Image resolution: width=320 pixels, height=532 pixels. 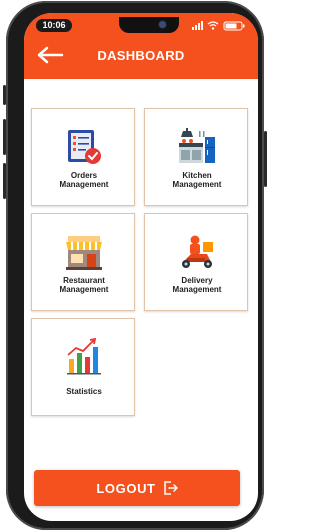 What do you see at coordinates (84, 285) in the screenshot?
I see `restaurant-management-label: Restaurant Management` at bounding box center [84, 285].